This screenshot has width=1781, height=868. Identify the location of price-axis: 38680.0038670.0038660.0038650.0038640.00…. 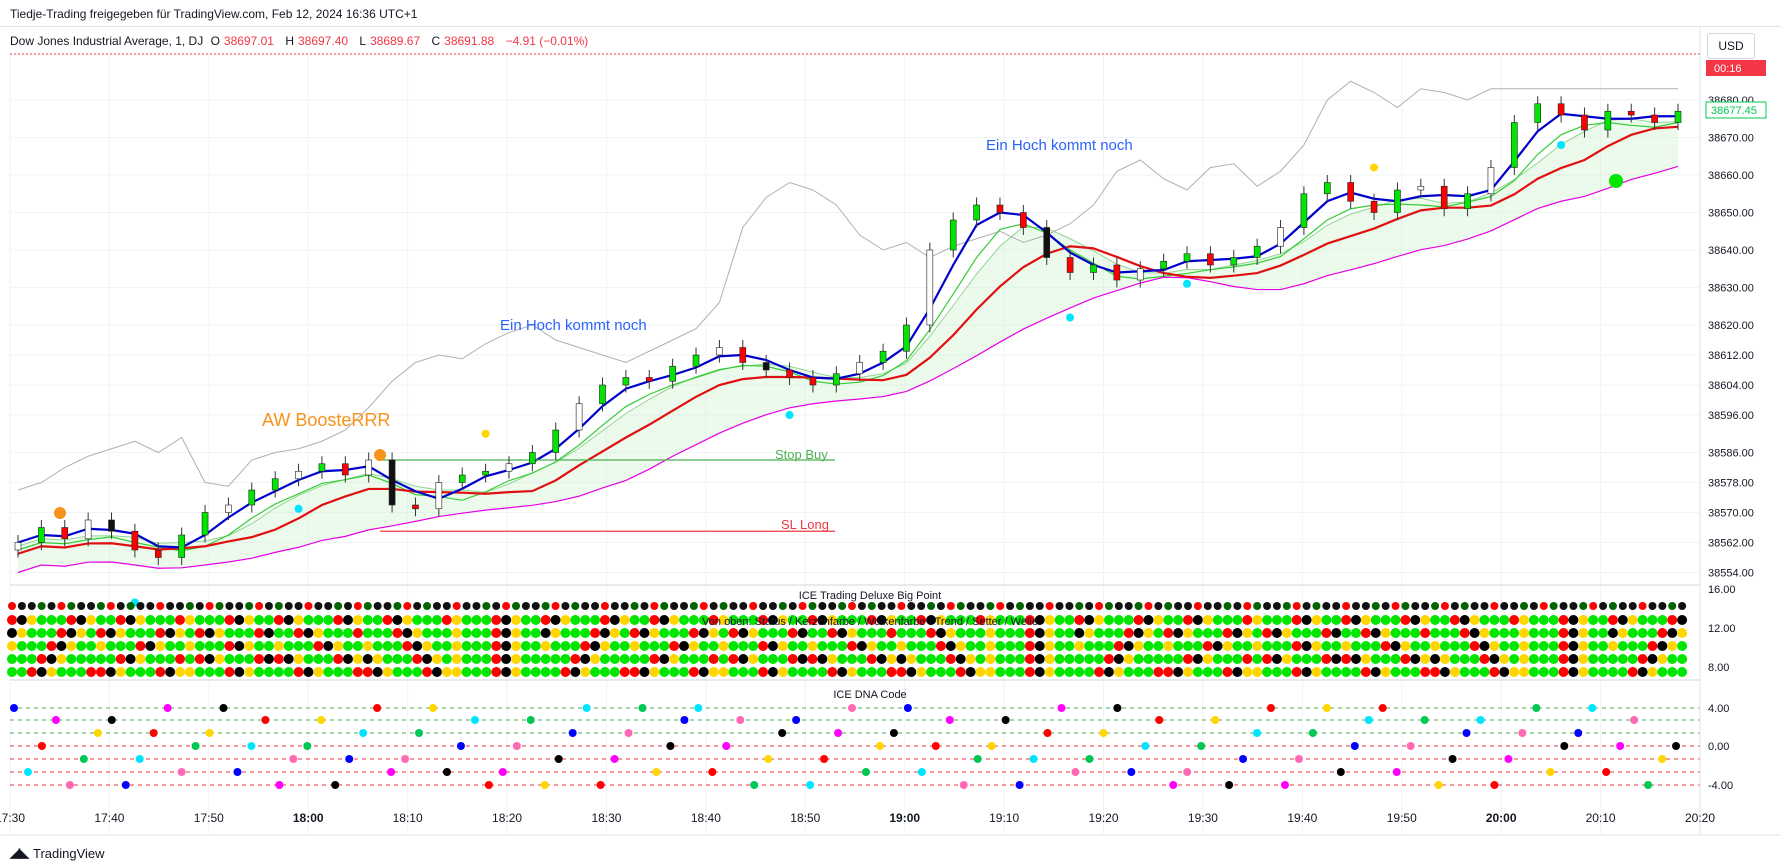
(1726, 430).